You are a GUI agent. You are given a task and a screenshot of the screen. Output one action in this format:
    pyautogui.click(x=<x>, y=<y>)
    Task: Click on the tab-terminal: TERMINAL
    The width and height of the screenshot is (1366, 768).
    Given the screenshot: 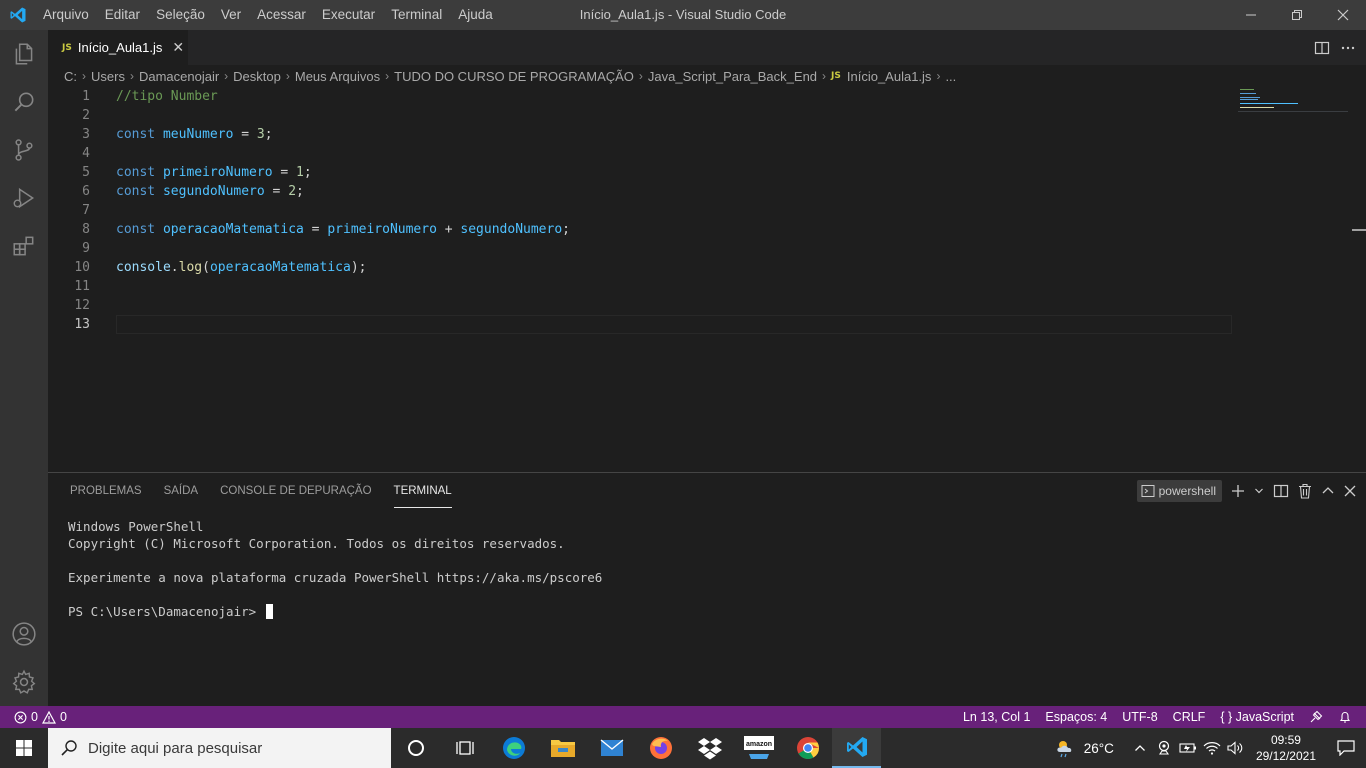 What is the action you would take?
    pyautogui.click(x=422, y=490)
    